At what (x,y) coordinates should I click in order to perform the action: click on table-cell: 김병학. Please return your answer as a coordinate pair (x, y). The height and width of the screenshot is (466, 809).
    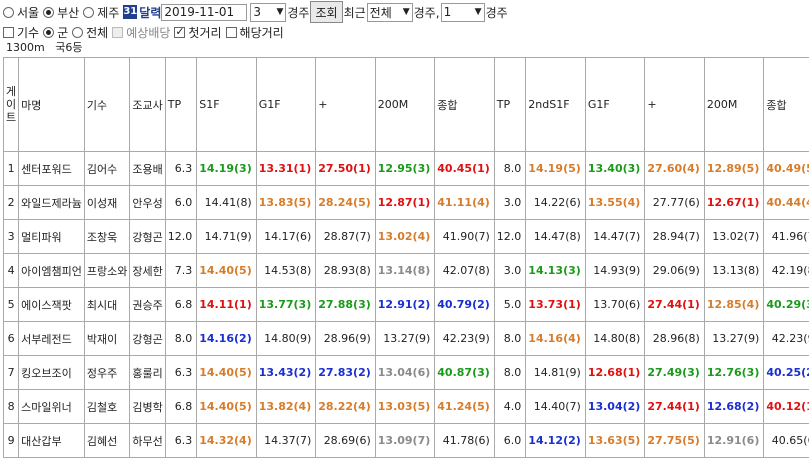
    Looking at the image, I should click on (147, 407).